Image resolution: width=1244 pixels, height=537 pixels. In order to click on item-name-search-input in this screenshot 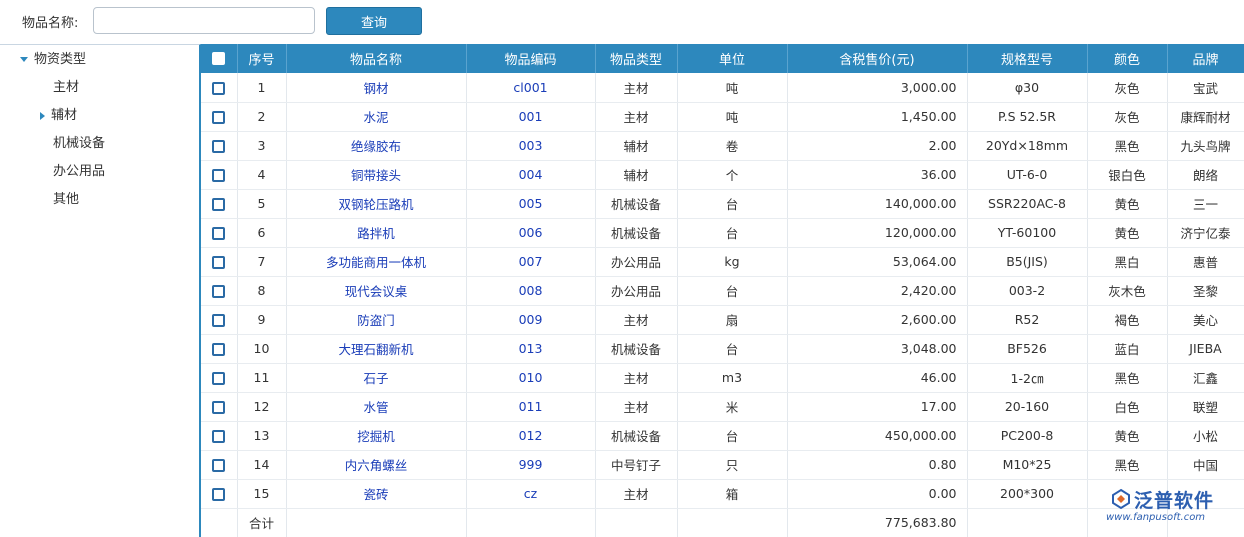, I will do `click(204, 20)`.